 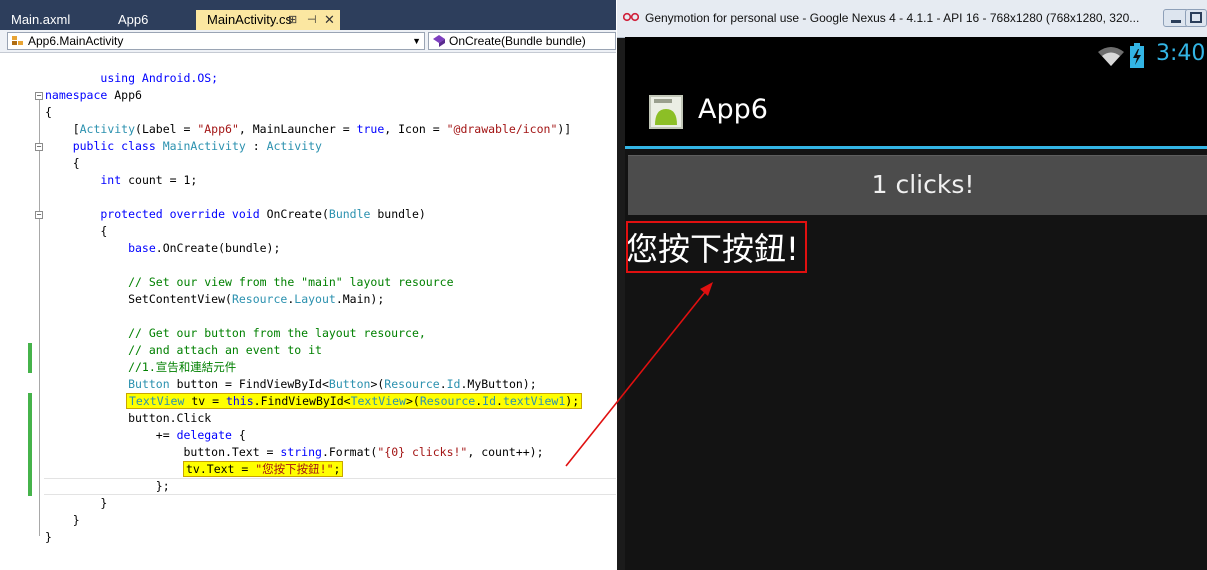 What do you see at coordinates (505, 452) in the screenshot?
I see `code-token: , count++);` at bounding box center [505, 452].